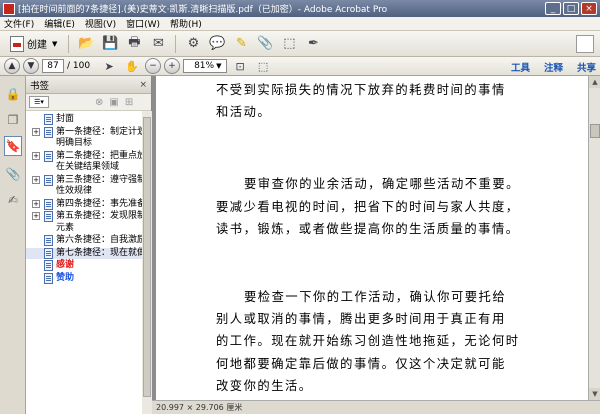  Describe the element at coordinates (88, 266) in the screenshot. I see `bookmark-item: 感谢` at that location.